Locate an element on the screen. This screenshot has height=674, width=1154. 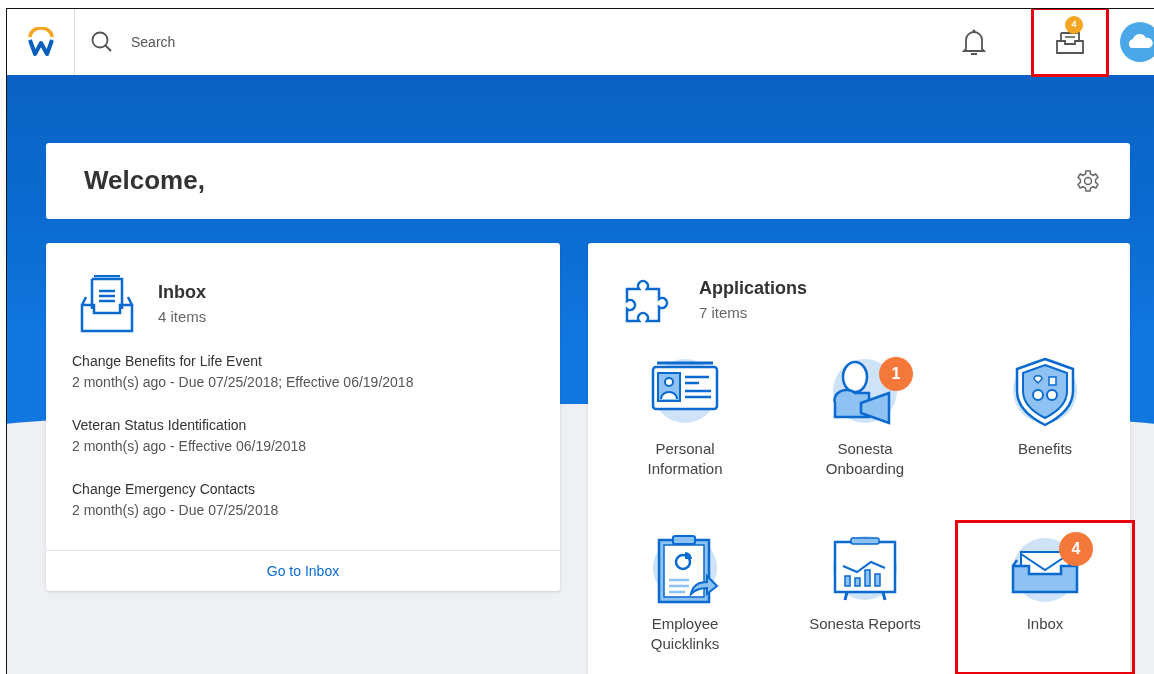
cloud-avatar-icon is located at coordinates (1137, 42).